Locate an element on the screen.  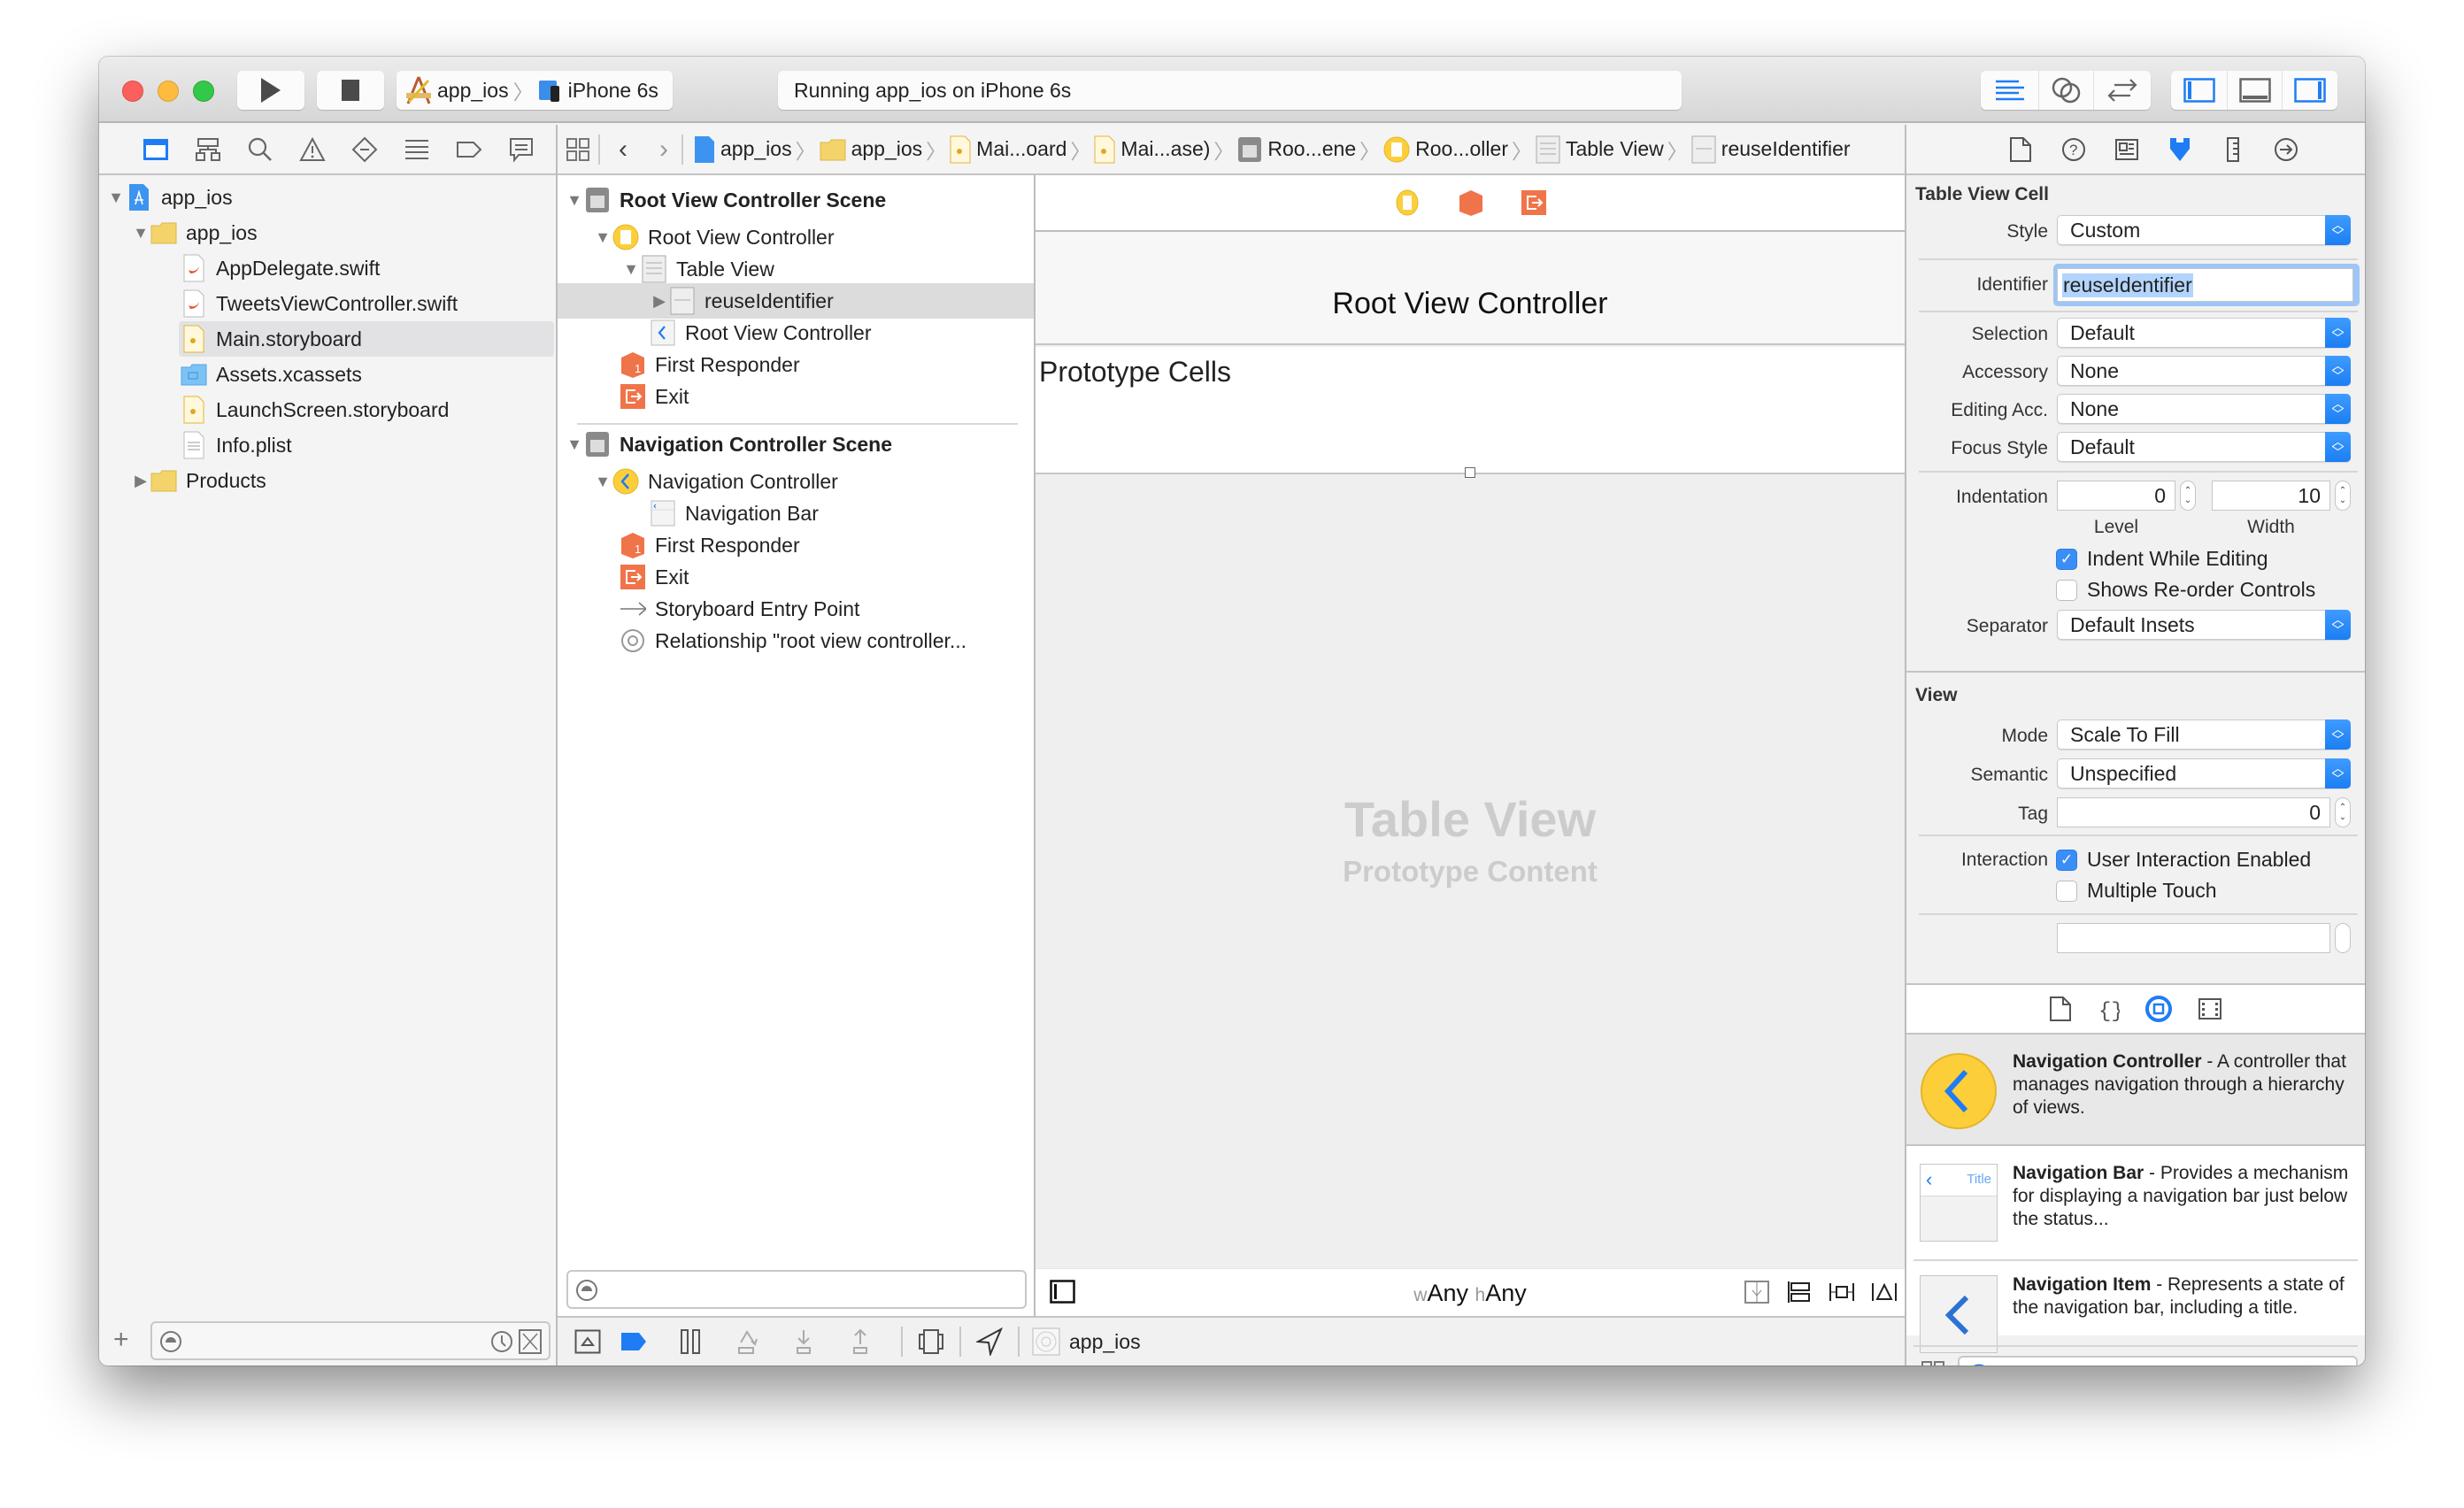
resize-handle is located at coordinates (1470, 472).